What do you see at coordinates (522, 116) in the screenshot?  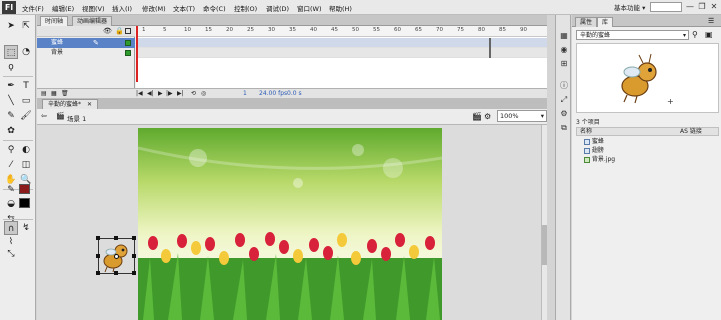 I see `zoom-select: 100% ▾` at bounding box center [522, 116].